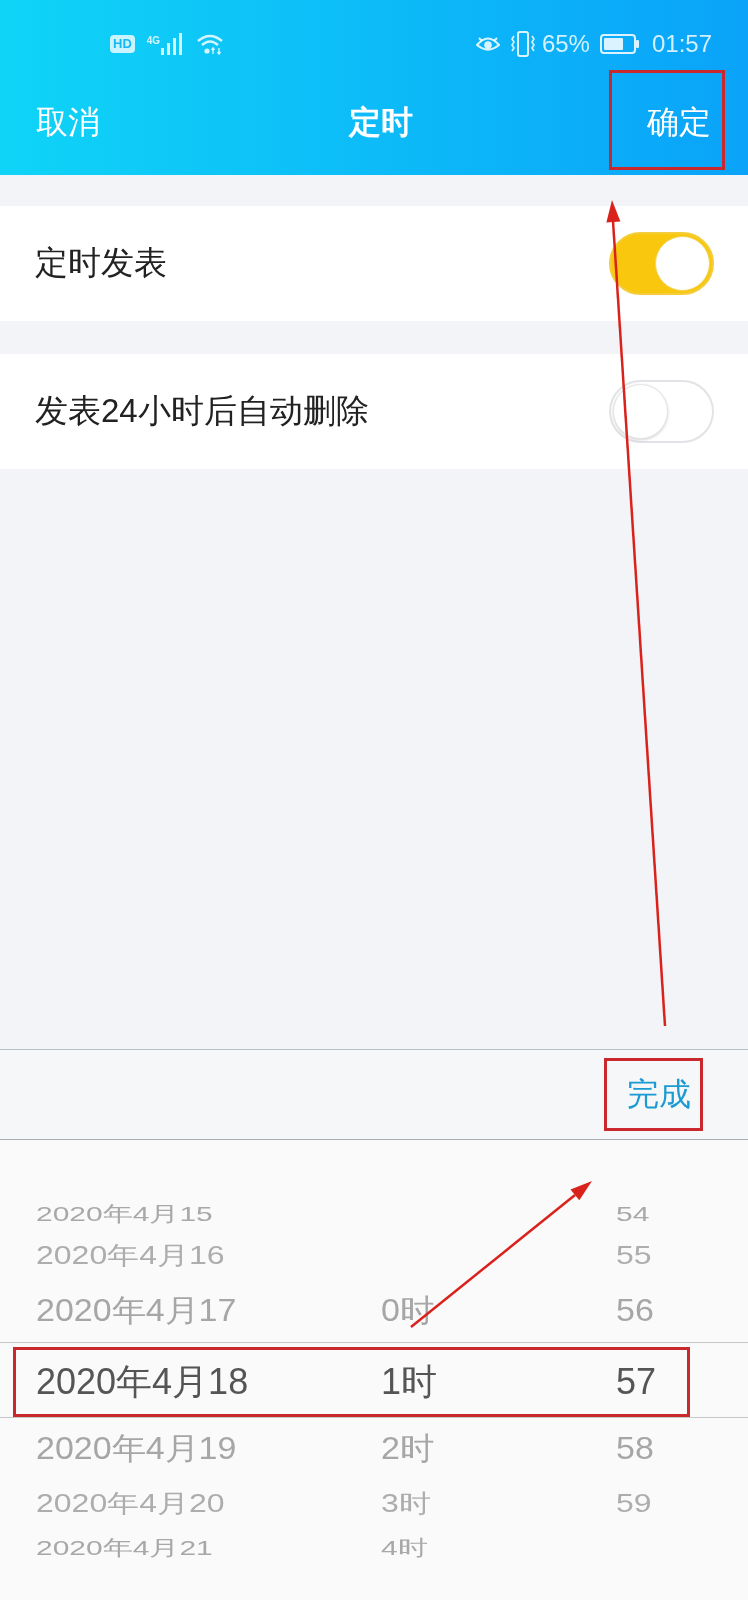  Describe the element at coordinates (404, 1547) in the screenshot. I see `hour-option: 4时` at that location.